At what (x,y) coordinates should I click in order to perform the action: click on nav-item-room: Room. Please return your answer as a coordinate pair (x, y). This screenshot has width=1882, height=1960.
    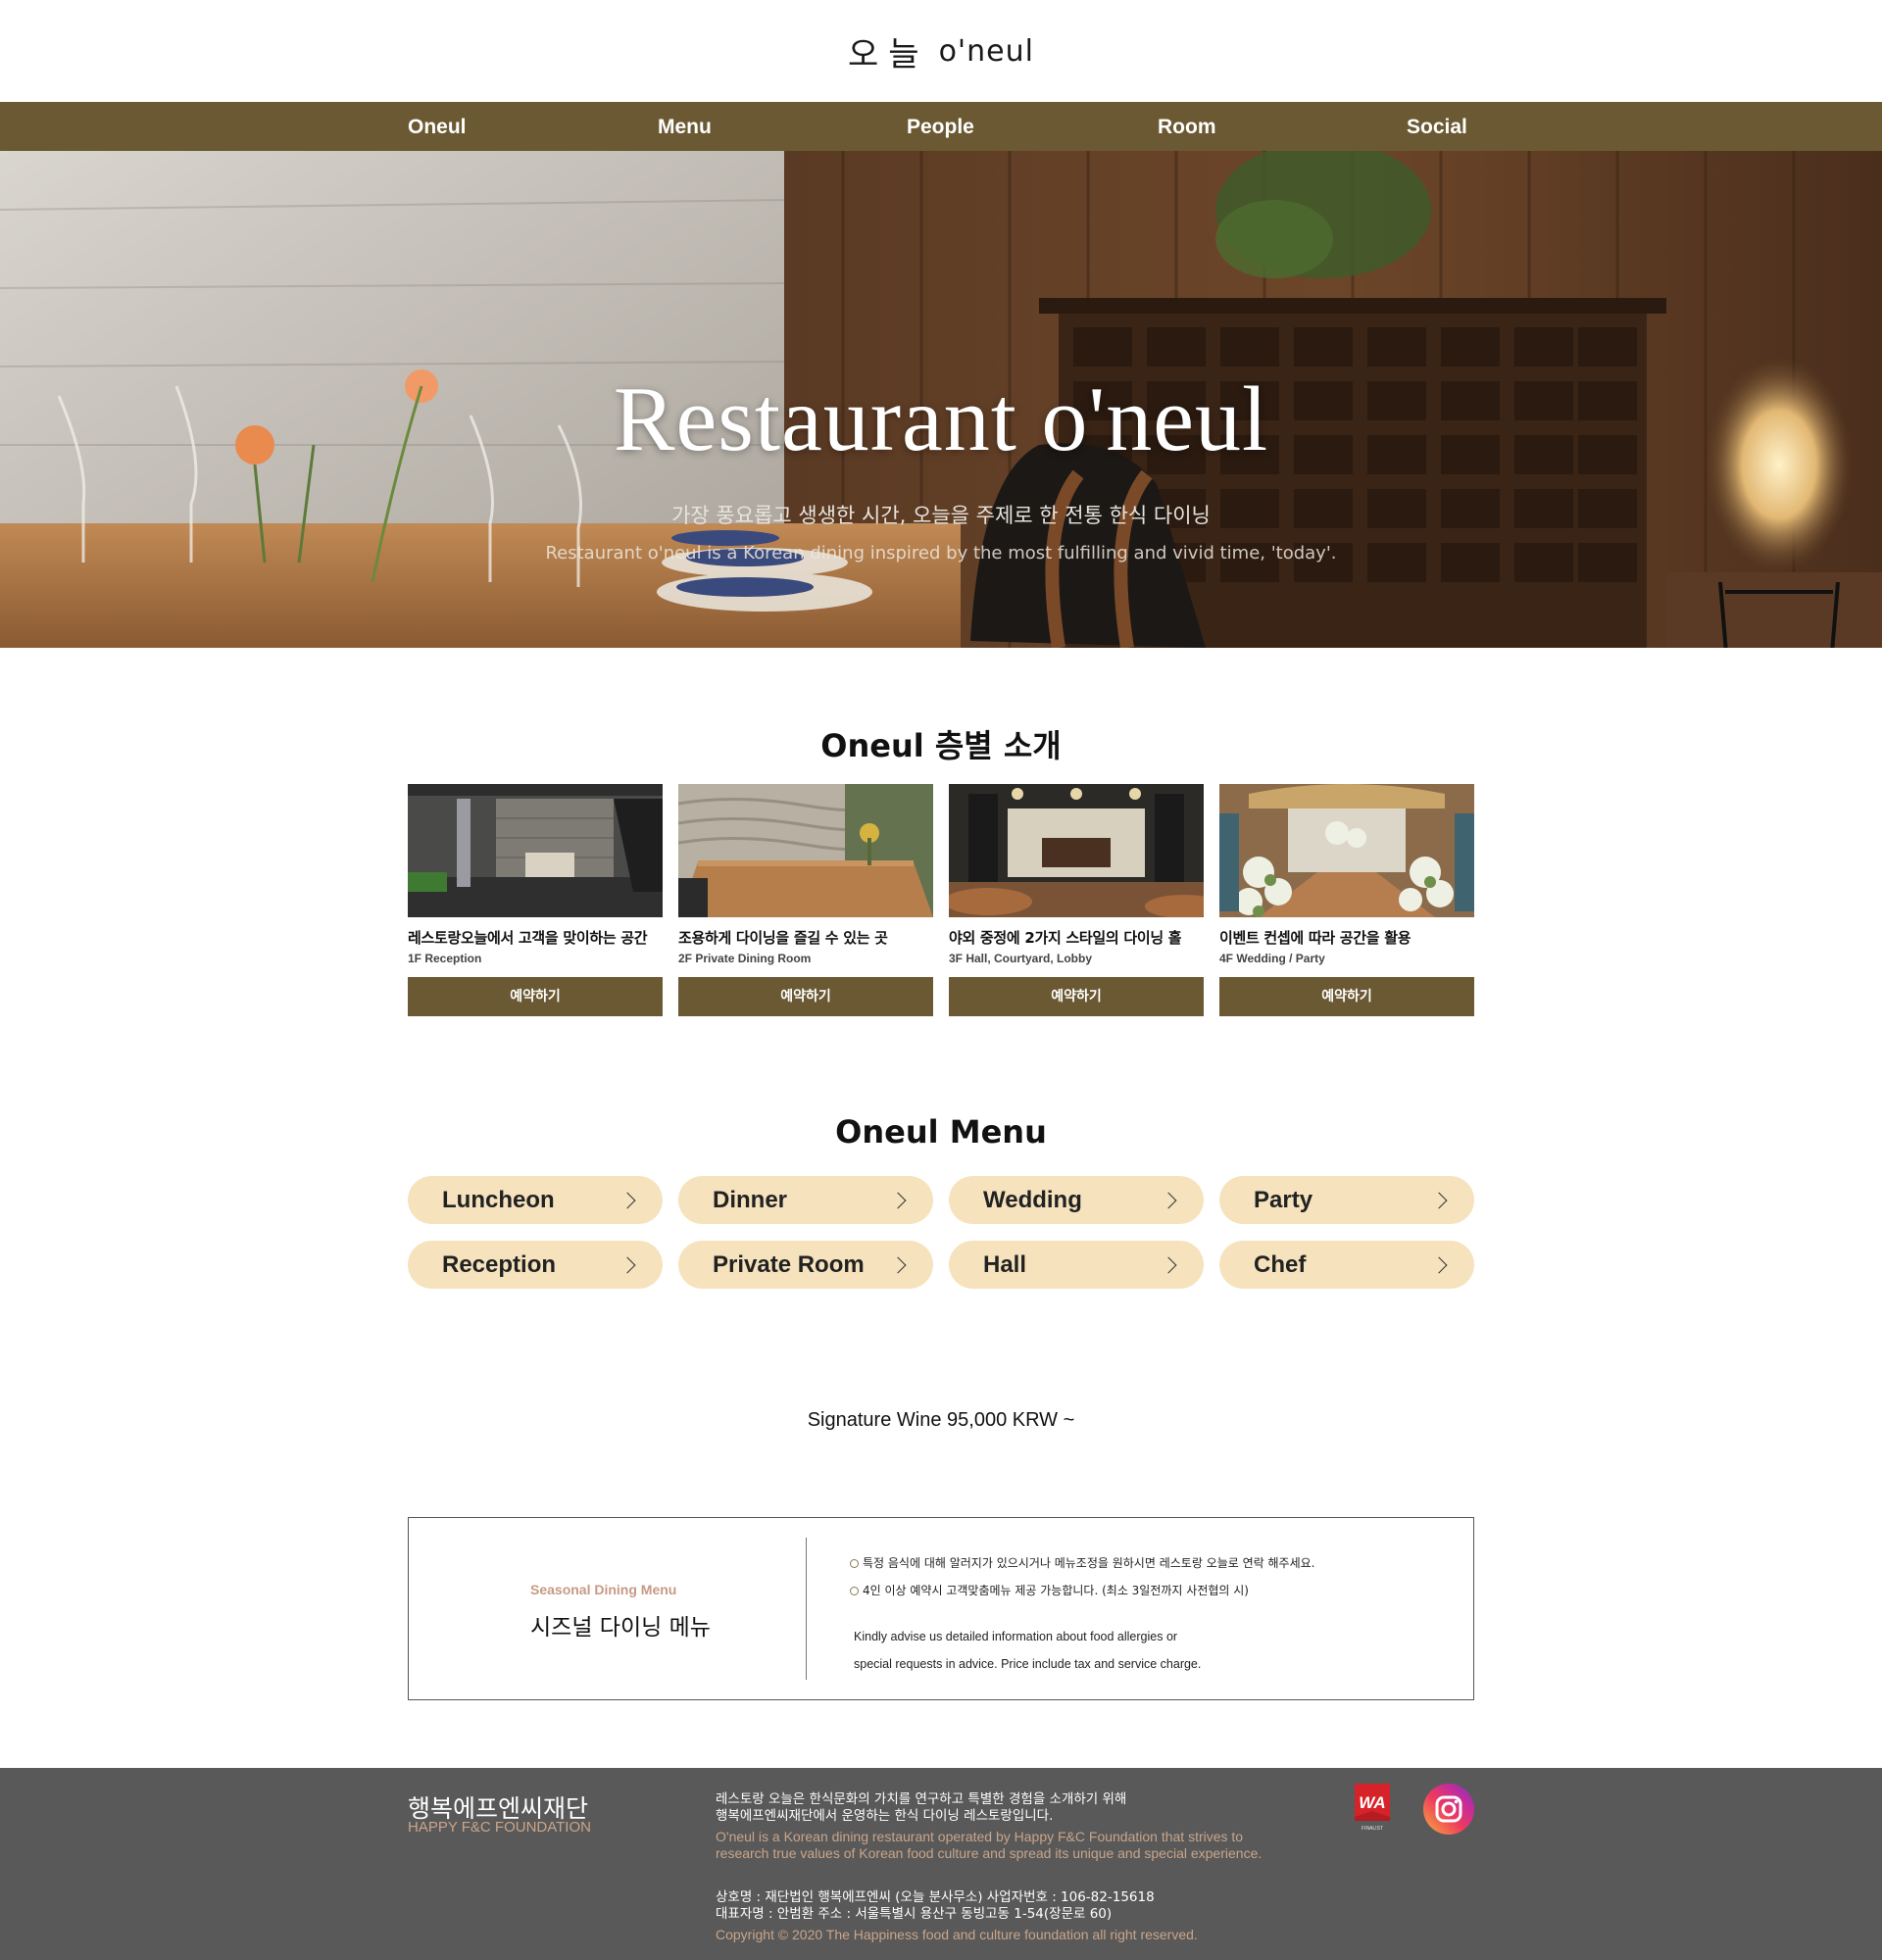
    Looking at the image, I should click on (1187, 127).